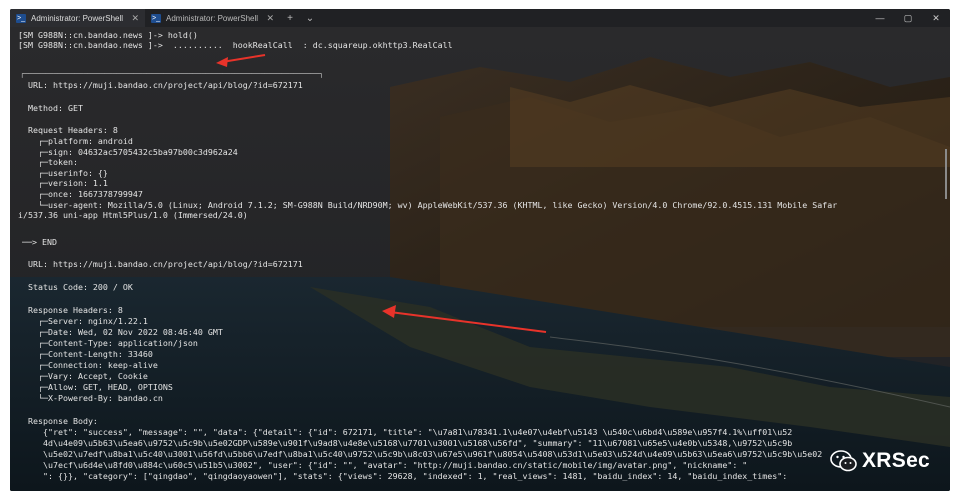 The height and width of the screenshot is (500, 961). I want to click on end-marker: ──> END, so click(39, 242).